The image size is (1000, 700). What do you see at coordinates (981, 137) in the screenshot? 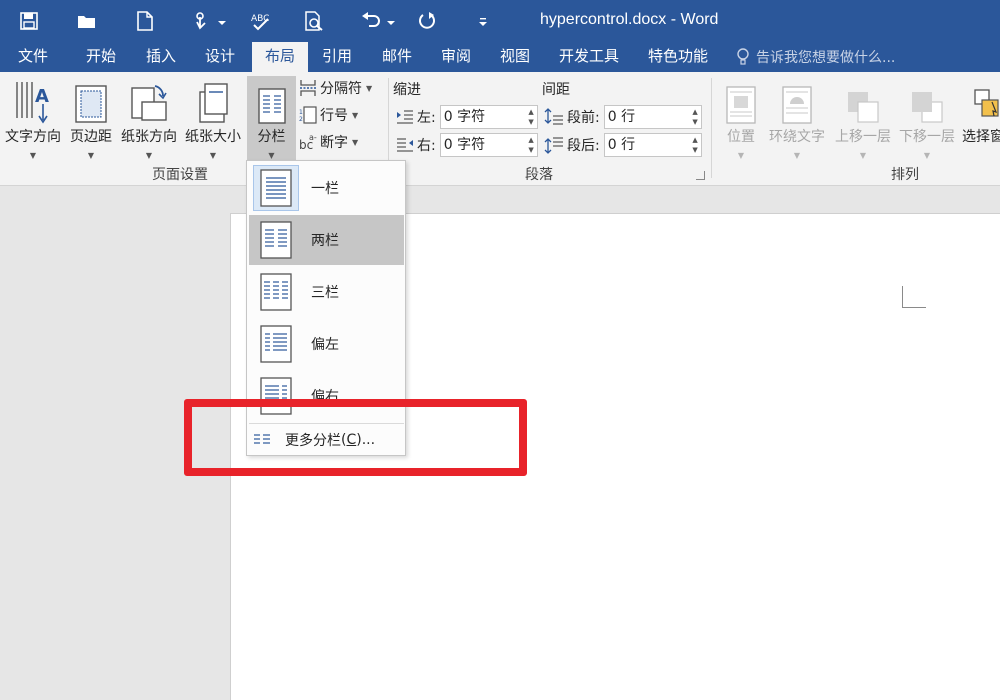
I see `selection-pane-label: 选择窗` at bounding box center [981, 137].